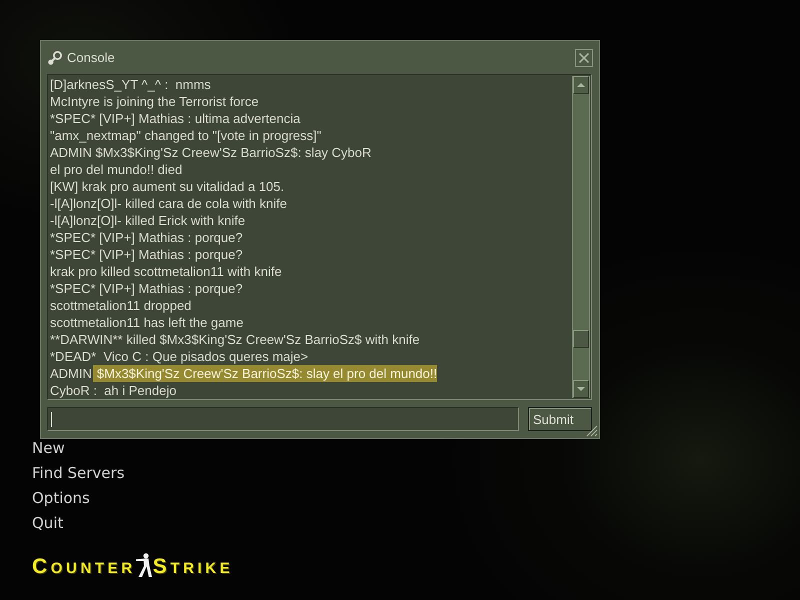 This screenshot has width=800, height=600. What do you see at coordinates (283, 419) in the screenshot?
I see `command-input` at bounding box center [283, 419].